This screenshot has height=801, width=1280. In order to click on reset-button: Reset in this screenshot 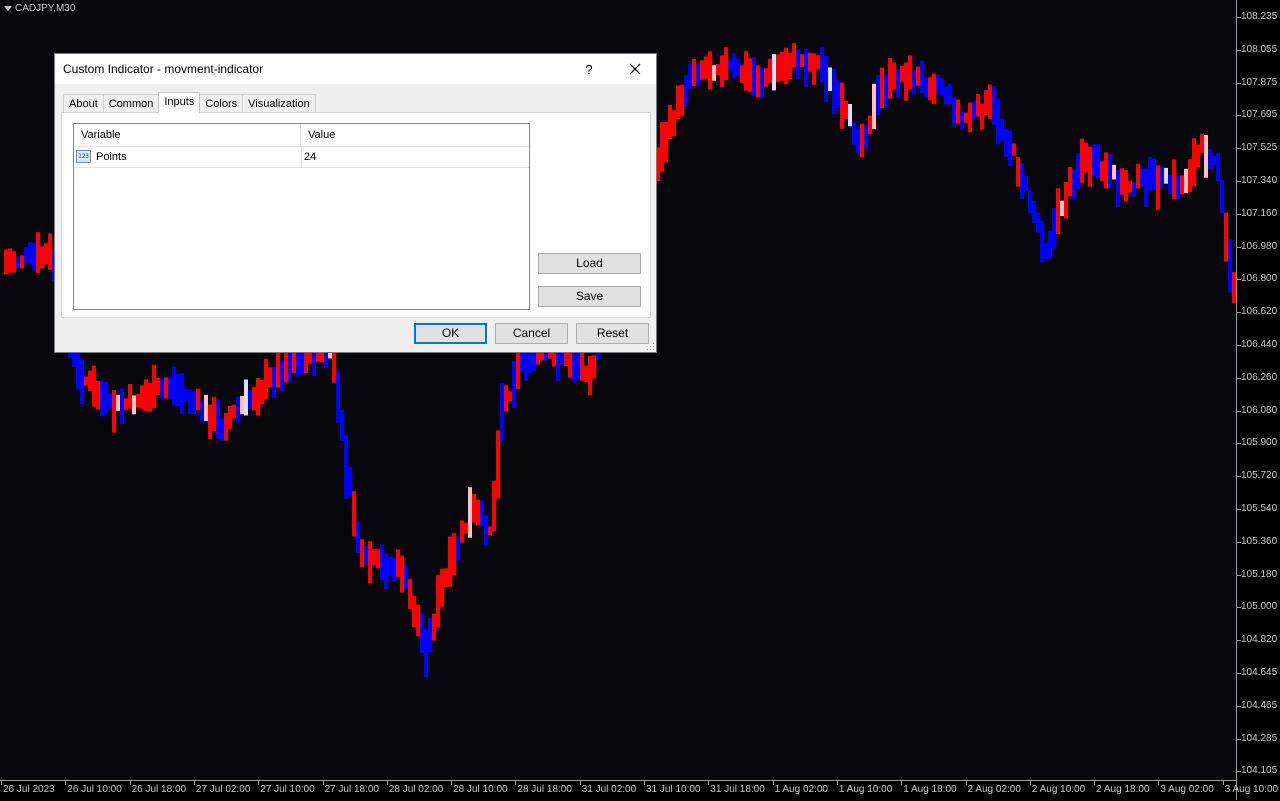, I will do `click(612, 333)`.